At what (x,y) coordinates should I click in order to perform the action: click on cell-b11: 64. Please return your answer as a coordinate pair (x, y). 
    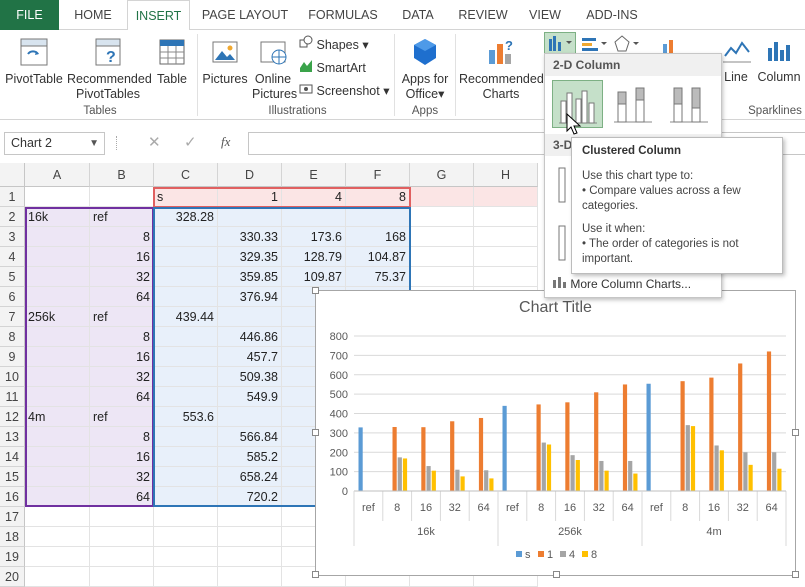
    Looking at the image, I should click on (122, 397).